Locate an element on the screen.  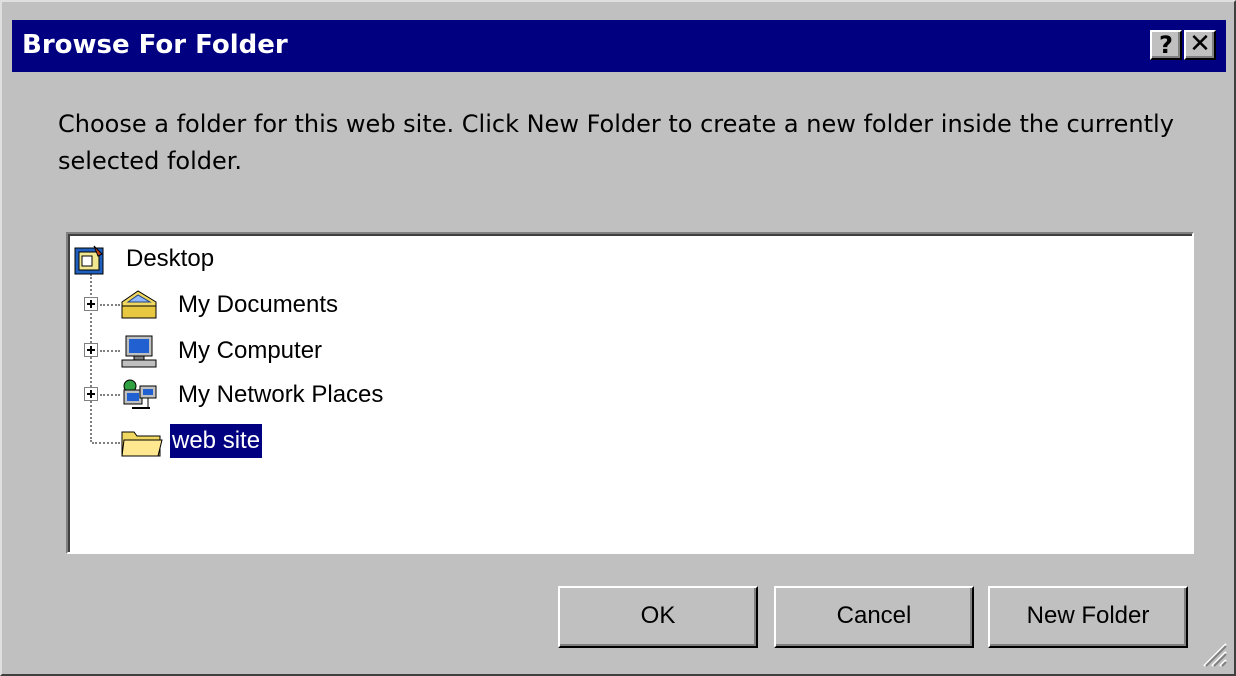
tree-item-my-documents: My Documents is located at coordinates (250, 306).